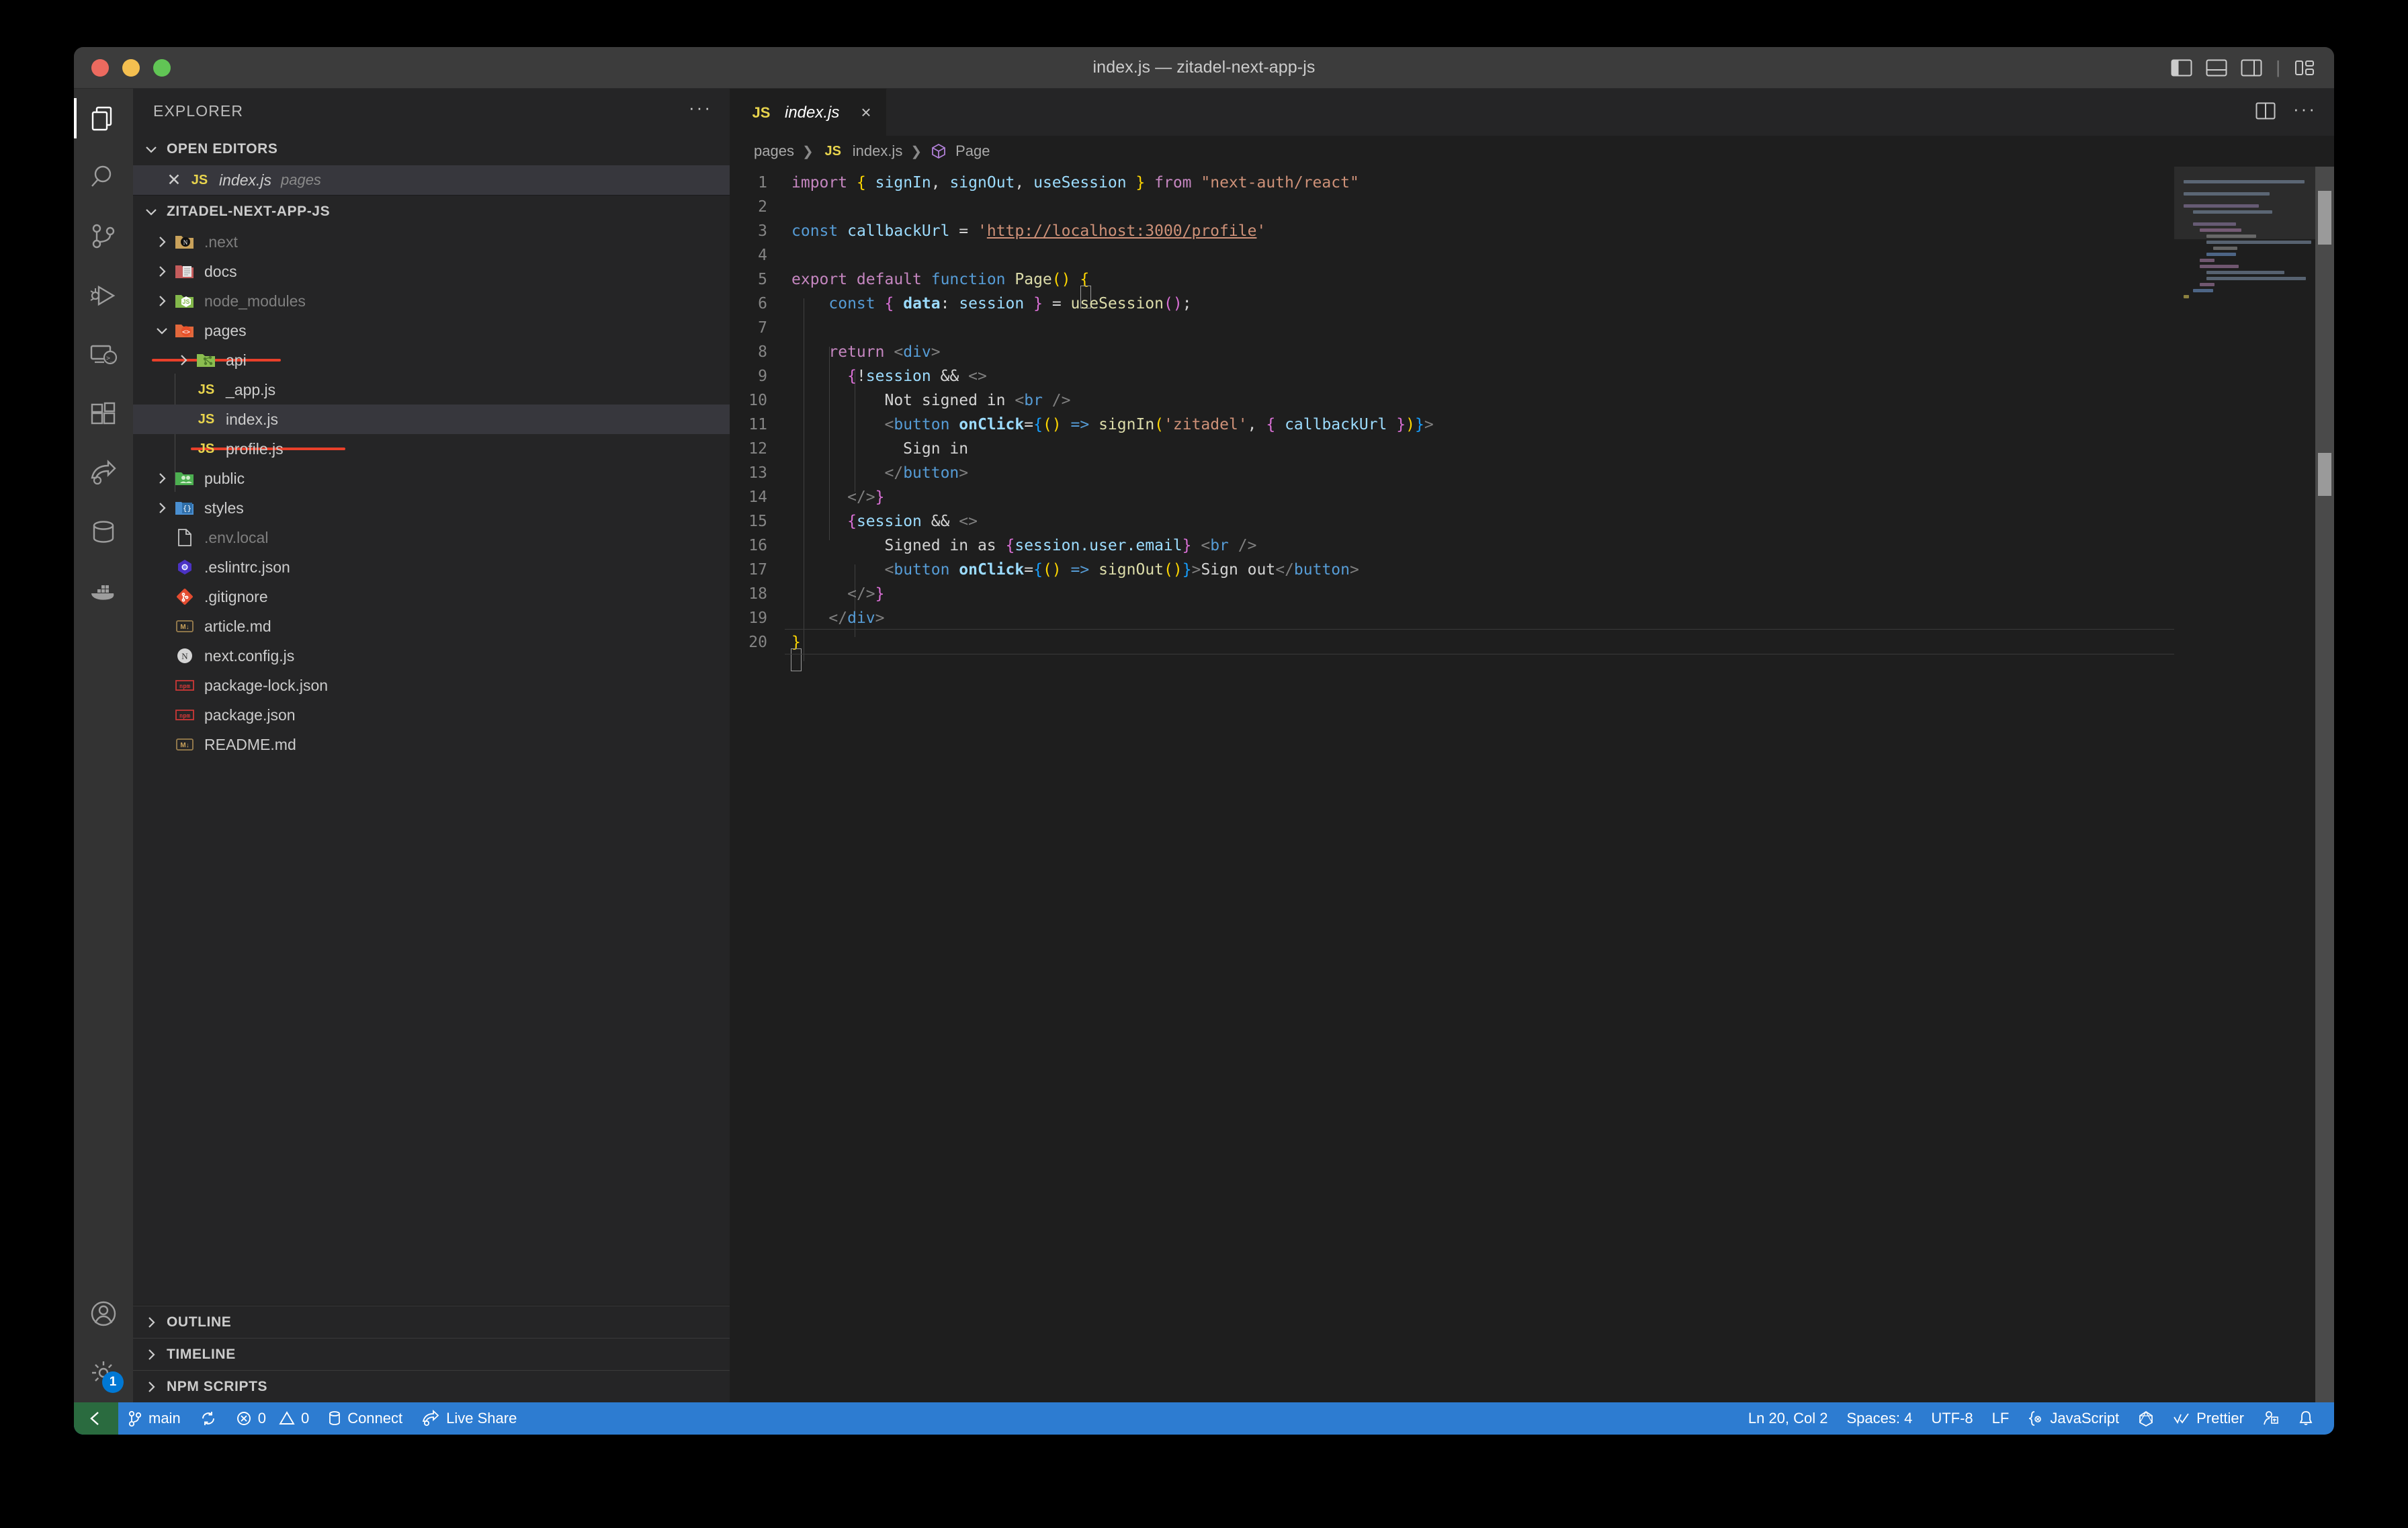 Image resolution: width=2408 pixels, height=1528 pixels. Describe the element at coordinates (431, 390) in the screenshot. I see `tree-item-app-js: JS _app.js` at that location.